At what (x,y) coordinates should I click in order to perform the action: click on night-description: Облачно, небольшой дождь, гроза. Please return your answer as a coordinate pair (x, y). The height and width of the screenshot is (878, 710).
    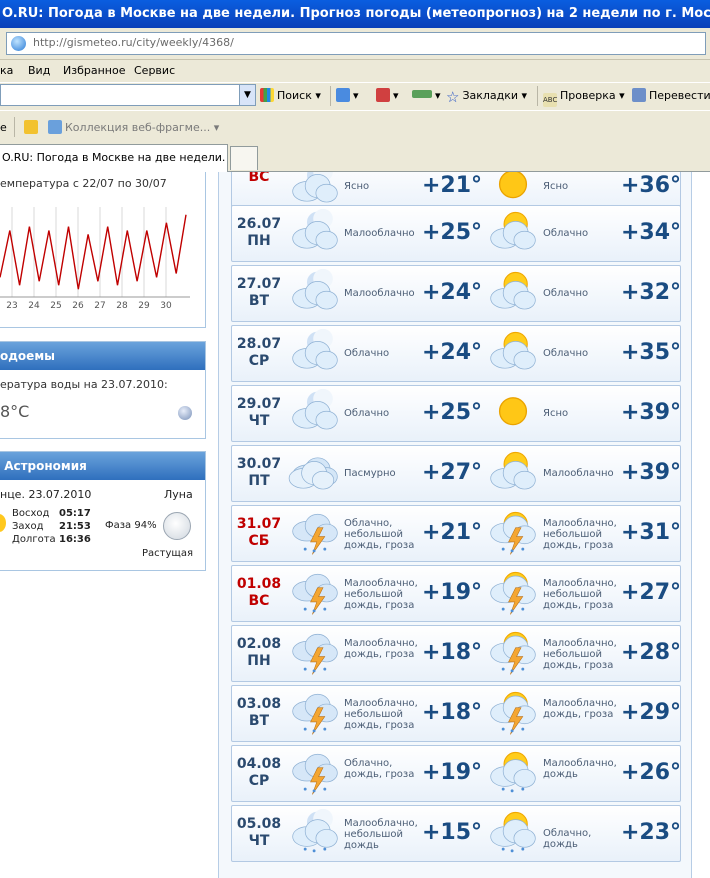
    Looking at the image, I should click on (379, 534).